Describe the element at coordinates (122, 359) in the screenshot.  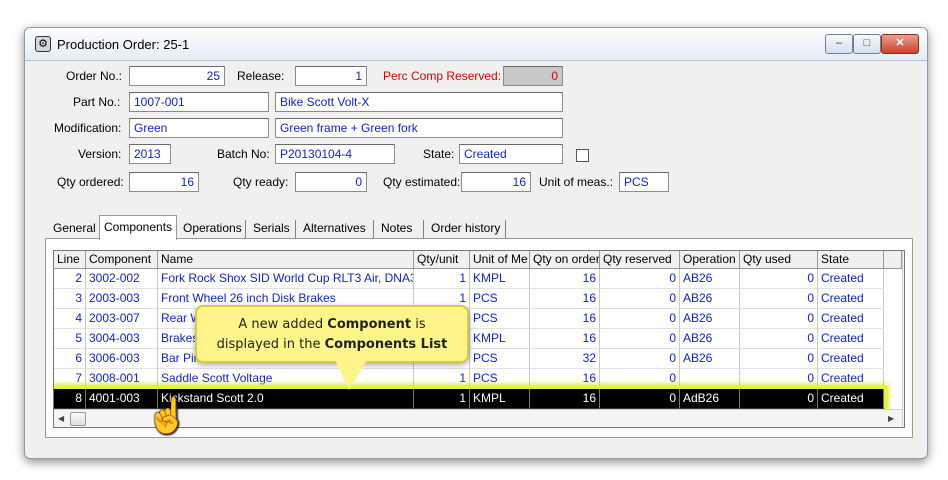
I see `cell-component: 3006-003` at that location.